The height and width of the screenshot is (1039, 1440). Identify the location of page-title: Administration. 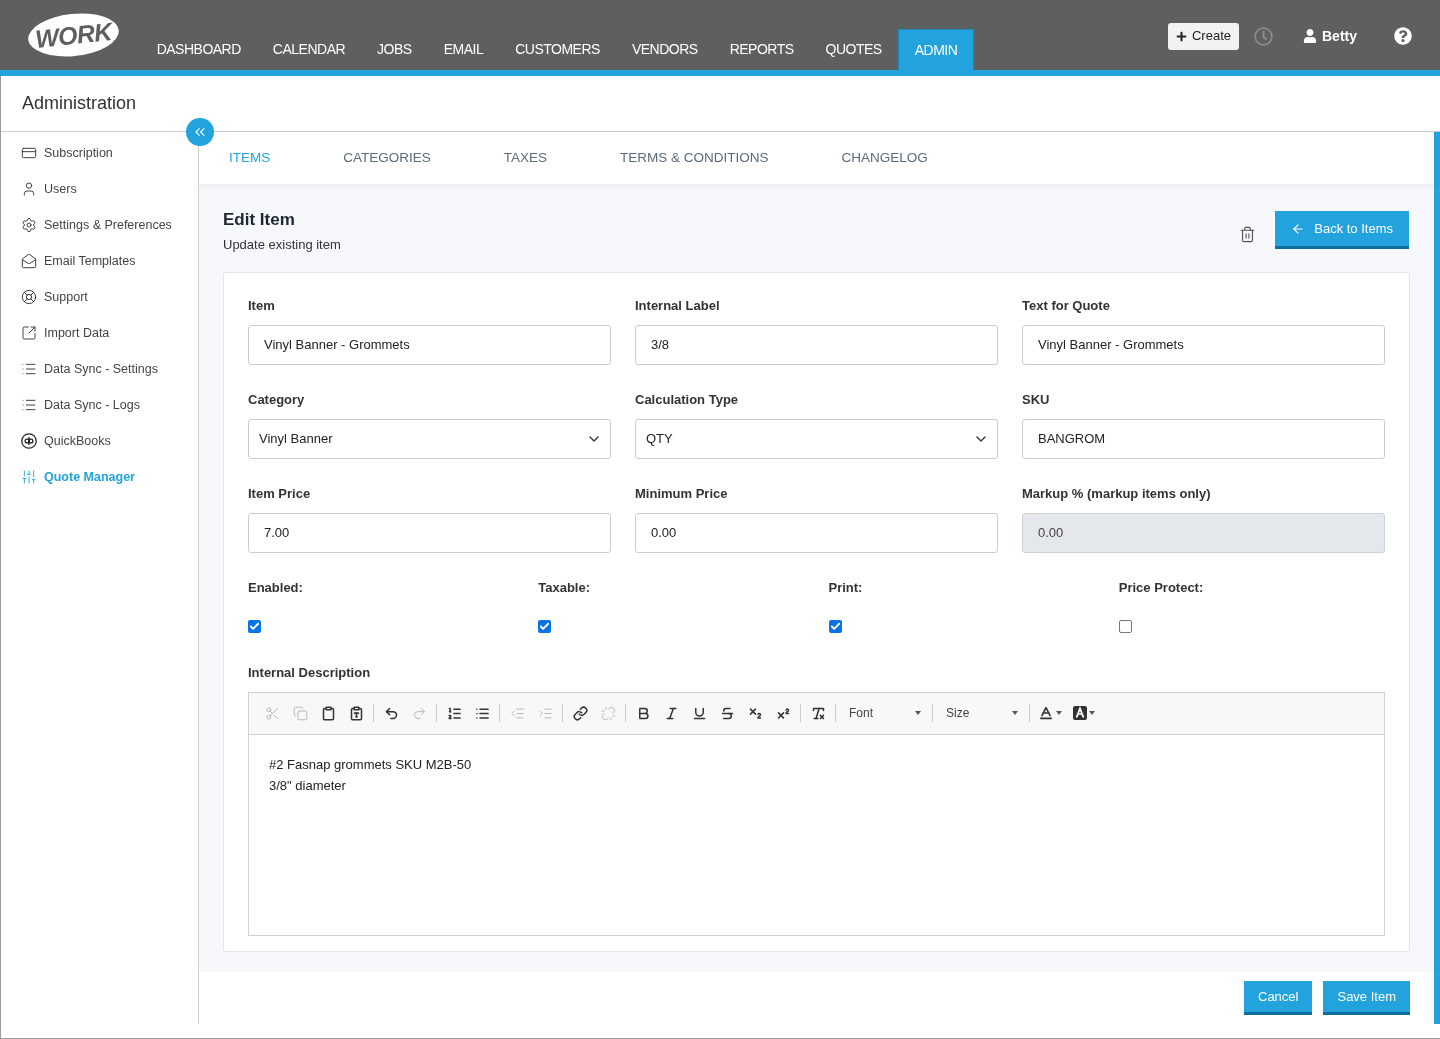
(79, 103).